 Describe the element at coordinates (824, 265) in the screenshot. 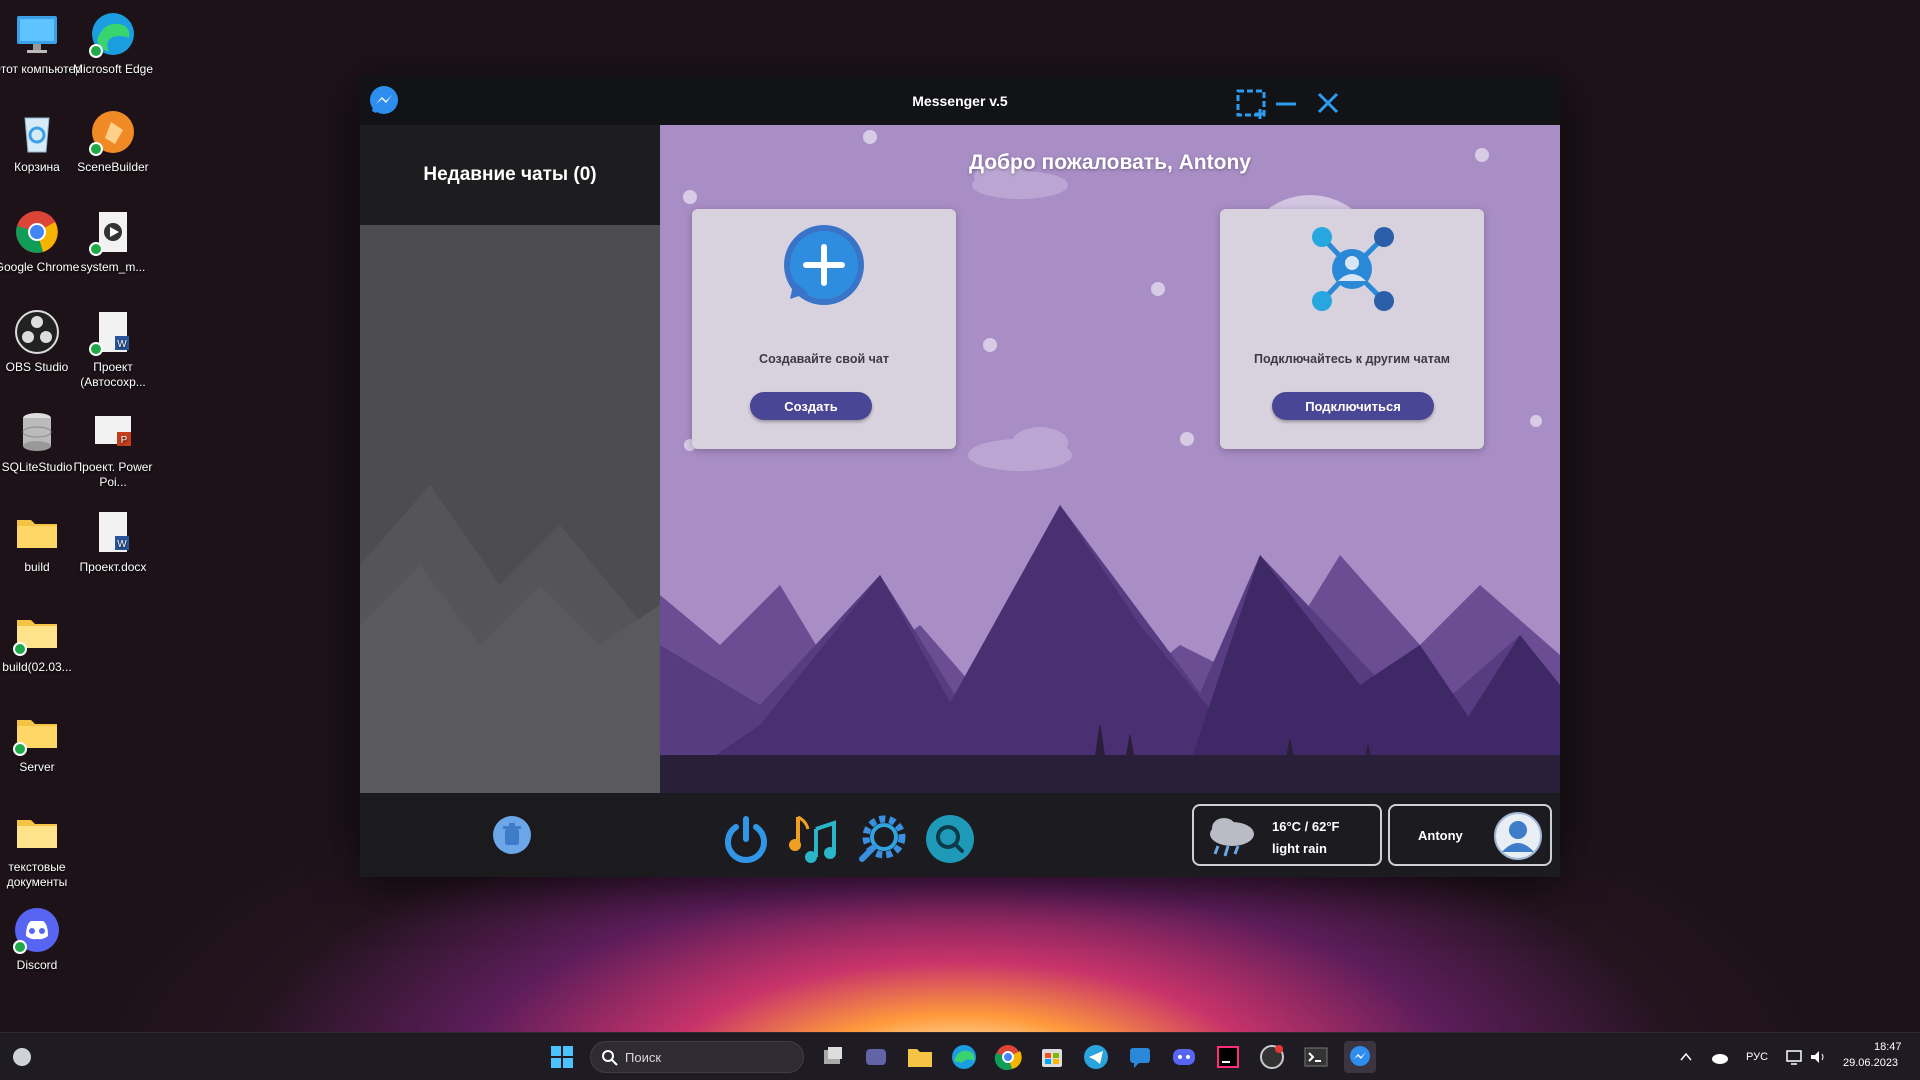

I see `new-chat-plus-icon` at that location.